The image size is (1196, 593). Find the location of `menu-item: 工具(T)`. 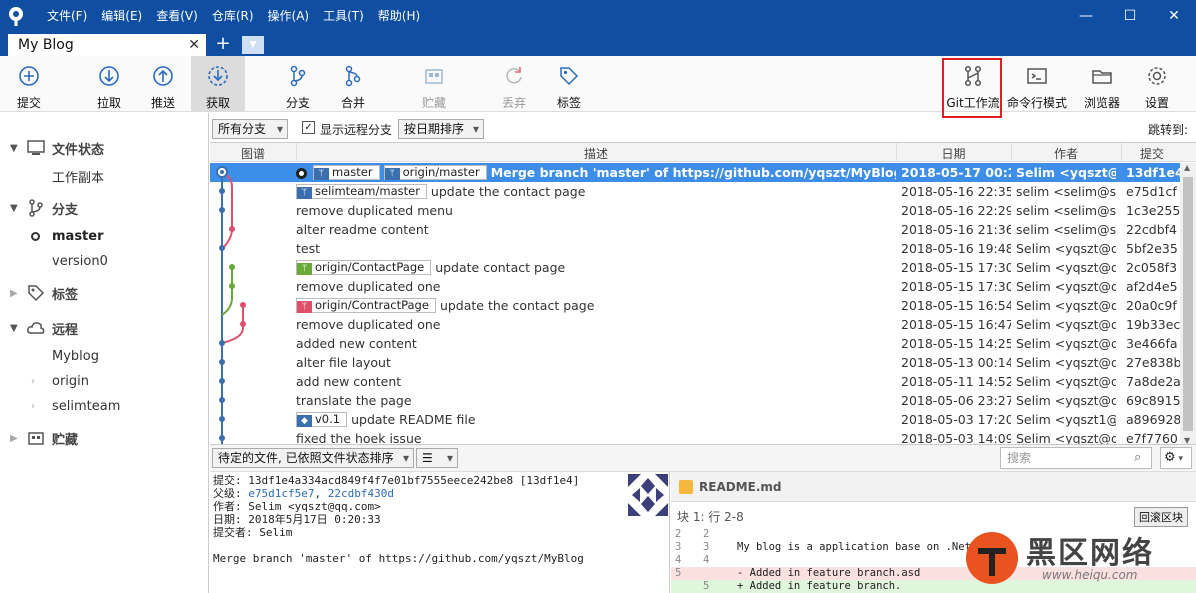

menu-item: 工具(T) is located at coordinates (343, 16).